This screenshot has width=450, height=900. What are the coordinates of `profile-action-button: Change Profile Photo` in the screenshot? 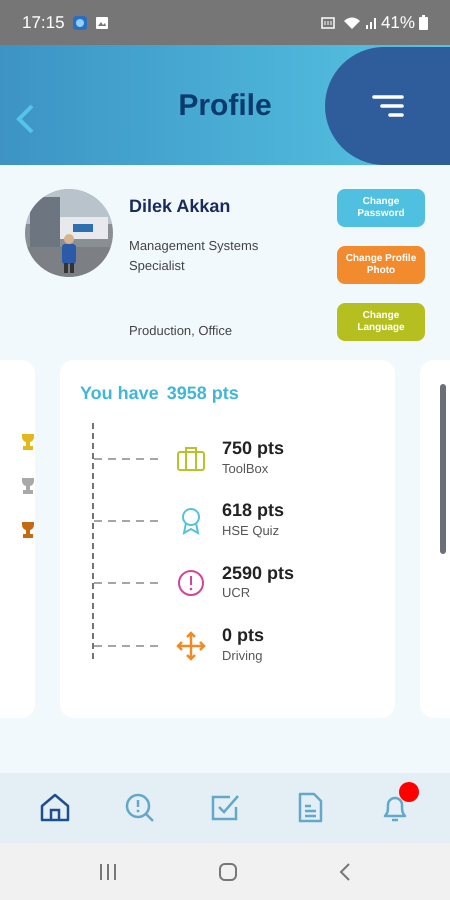 It's located at (381, 265).